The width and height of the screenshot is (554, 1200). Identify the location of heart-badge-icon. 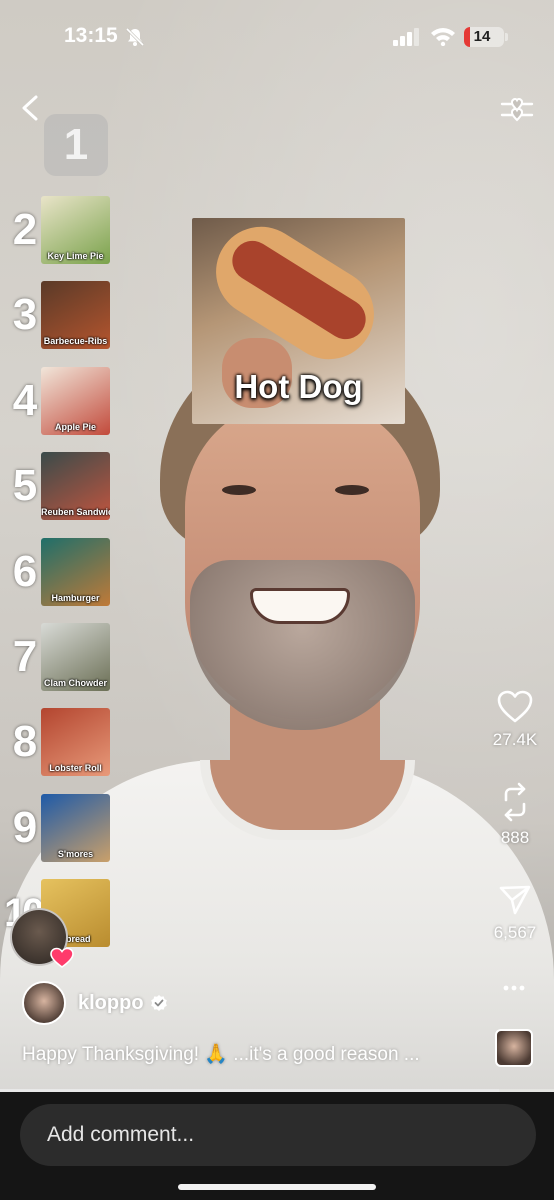
(62, 957).